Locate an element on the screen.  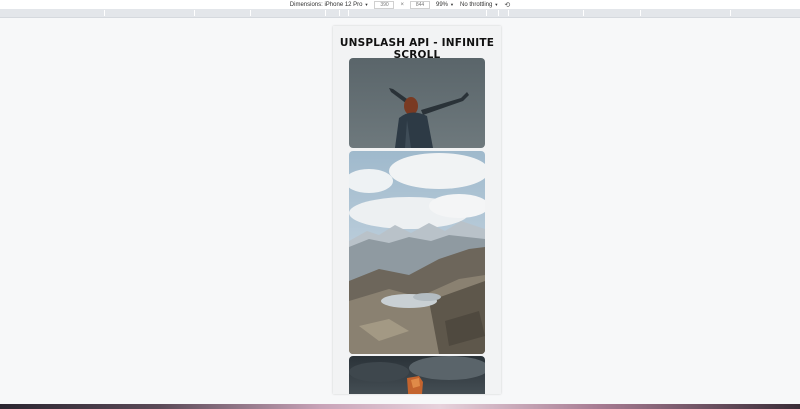
dimensions-select: Dimensions: iPhone 12 Pro ▼ is located at coordinates (329, 5).